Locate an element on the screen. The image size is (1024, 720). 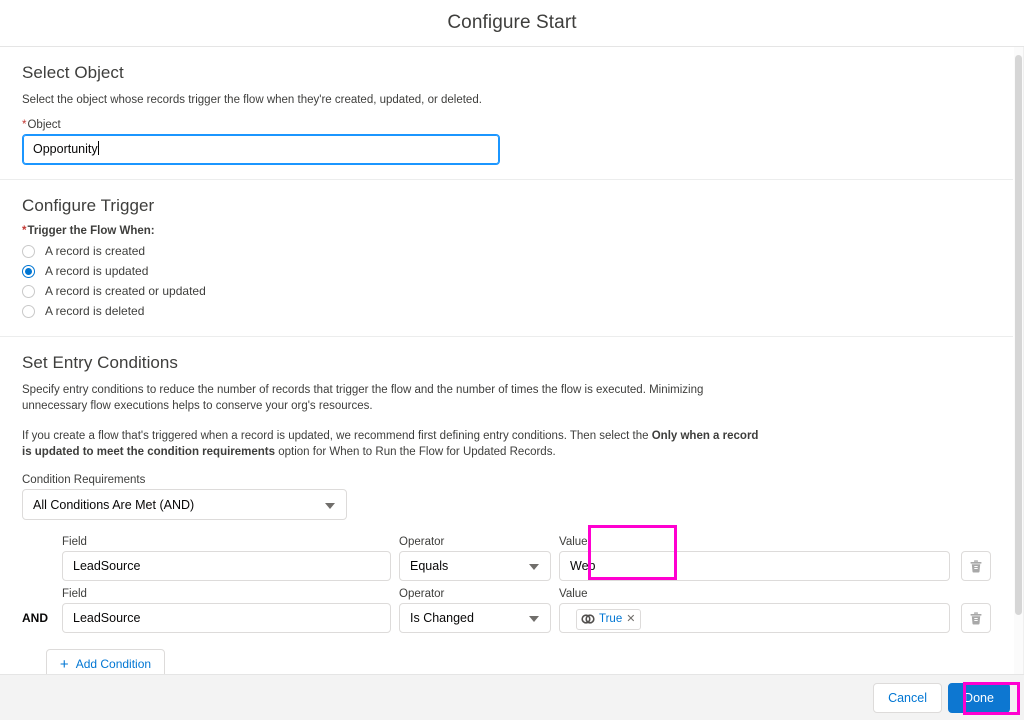
object-input: Opportunity is located at coordinates (261, 149).